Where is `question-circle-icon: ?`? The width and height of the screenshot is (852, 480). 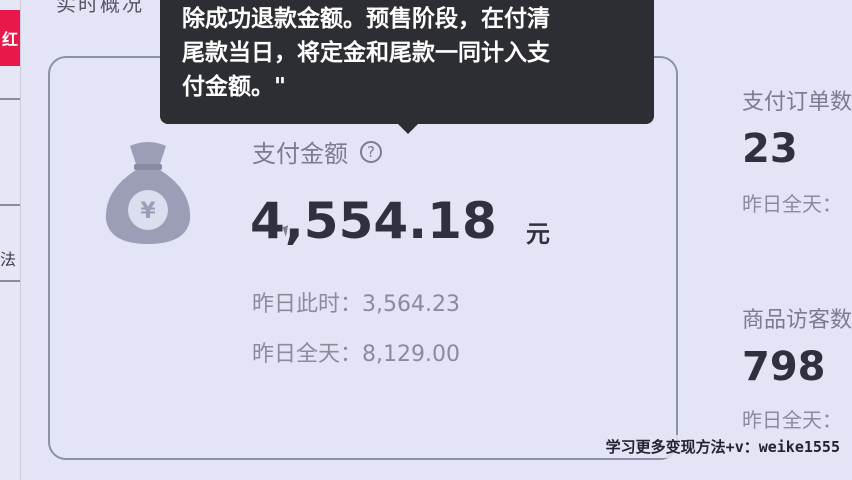 question-circle-icon: ? is located at coordinates (371, 151).